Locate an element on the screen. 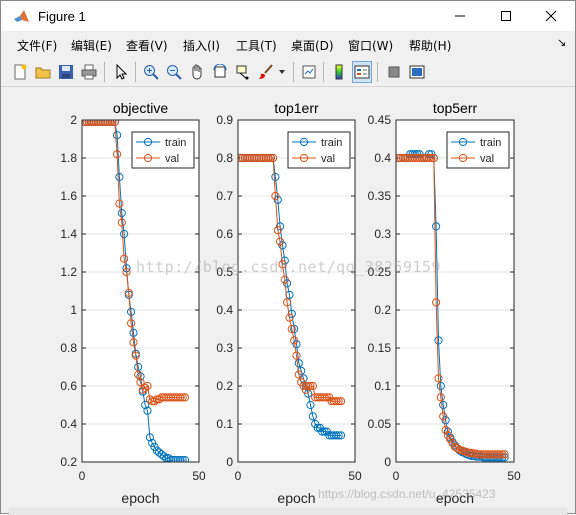 The image size is (576, 515). title-bar: Figure 1 is located at coordinates (288, 16).